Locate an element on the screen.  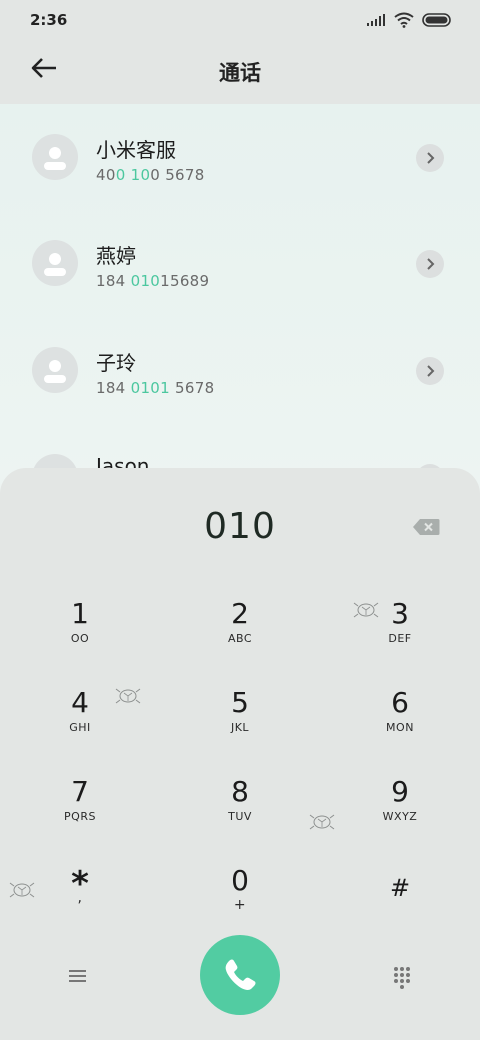
phone-icon is located at coordinates (240, 974).